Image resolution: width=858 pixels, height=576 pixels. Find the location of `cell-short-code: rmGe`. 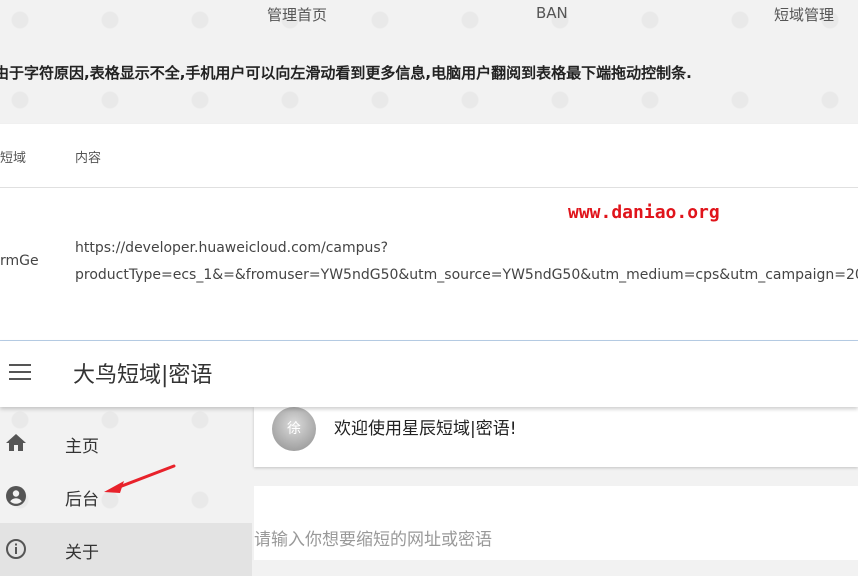

cell-short-code: rmGe is located at coordinates (19, 261).